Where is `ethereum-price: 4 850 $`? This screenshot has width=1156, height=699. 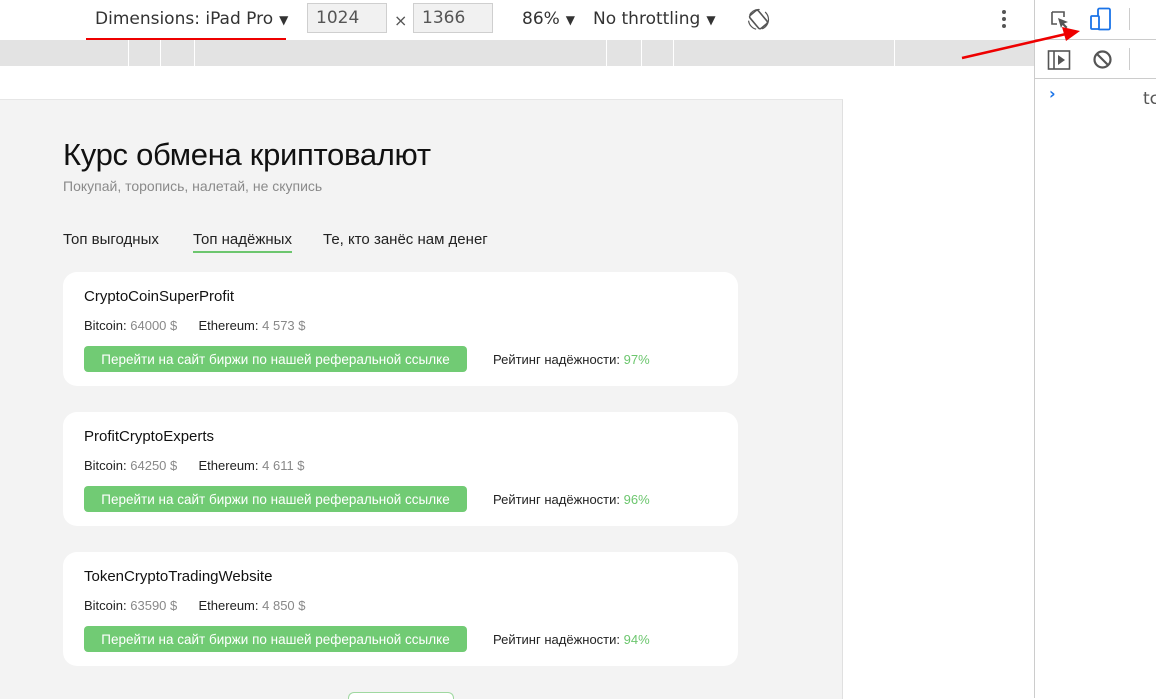
ethereum-price: 4 850 $ is located at coordinates (284, 605).